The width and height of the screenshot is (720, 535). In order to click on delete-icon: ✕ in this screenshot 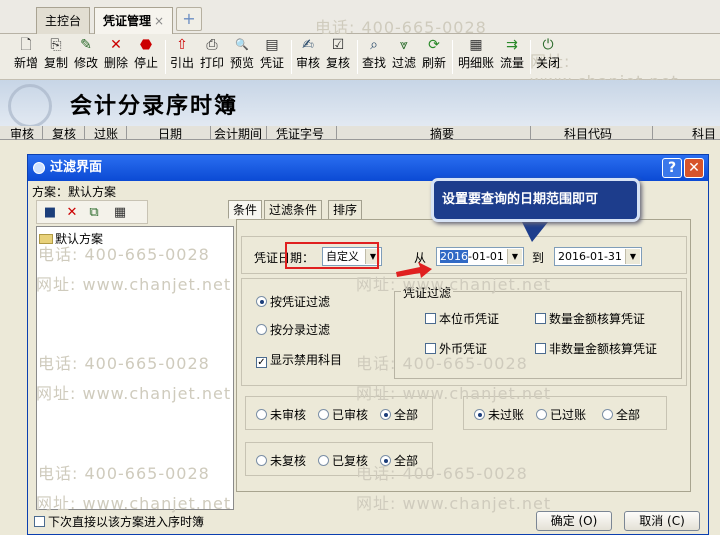, I will do `click(116, 45)`.